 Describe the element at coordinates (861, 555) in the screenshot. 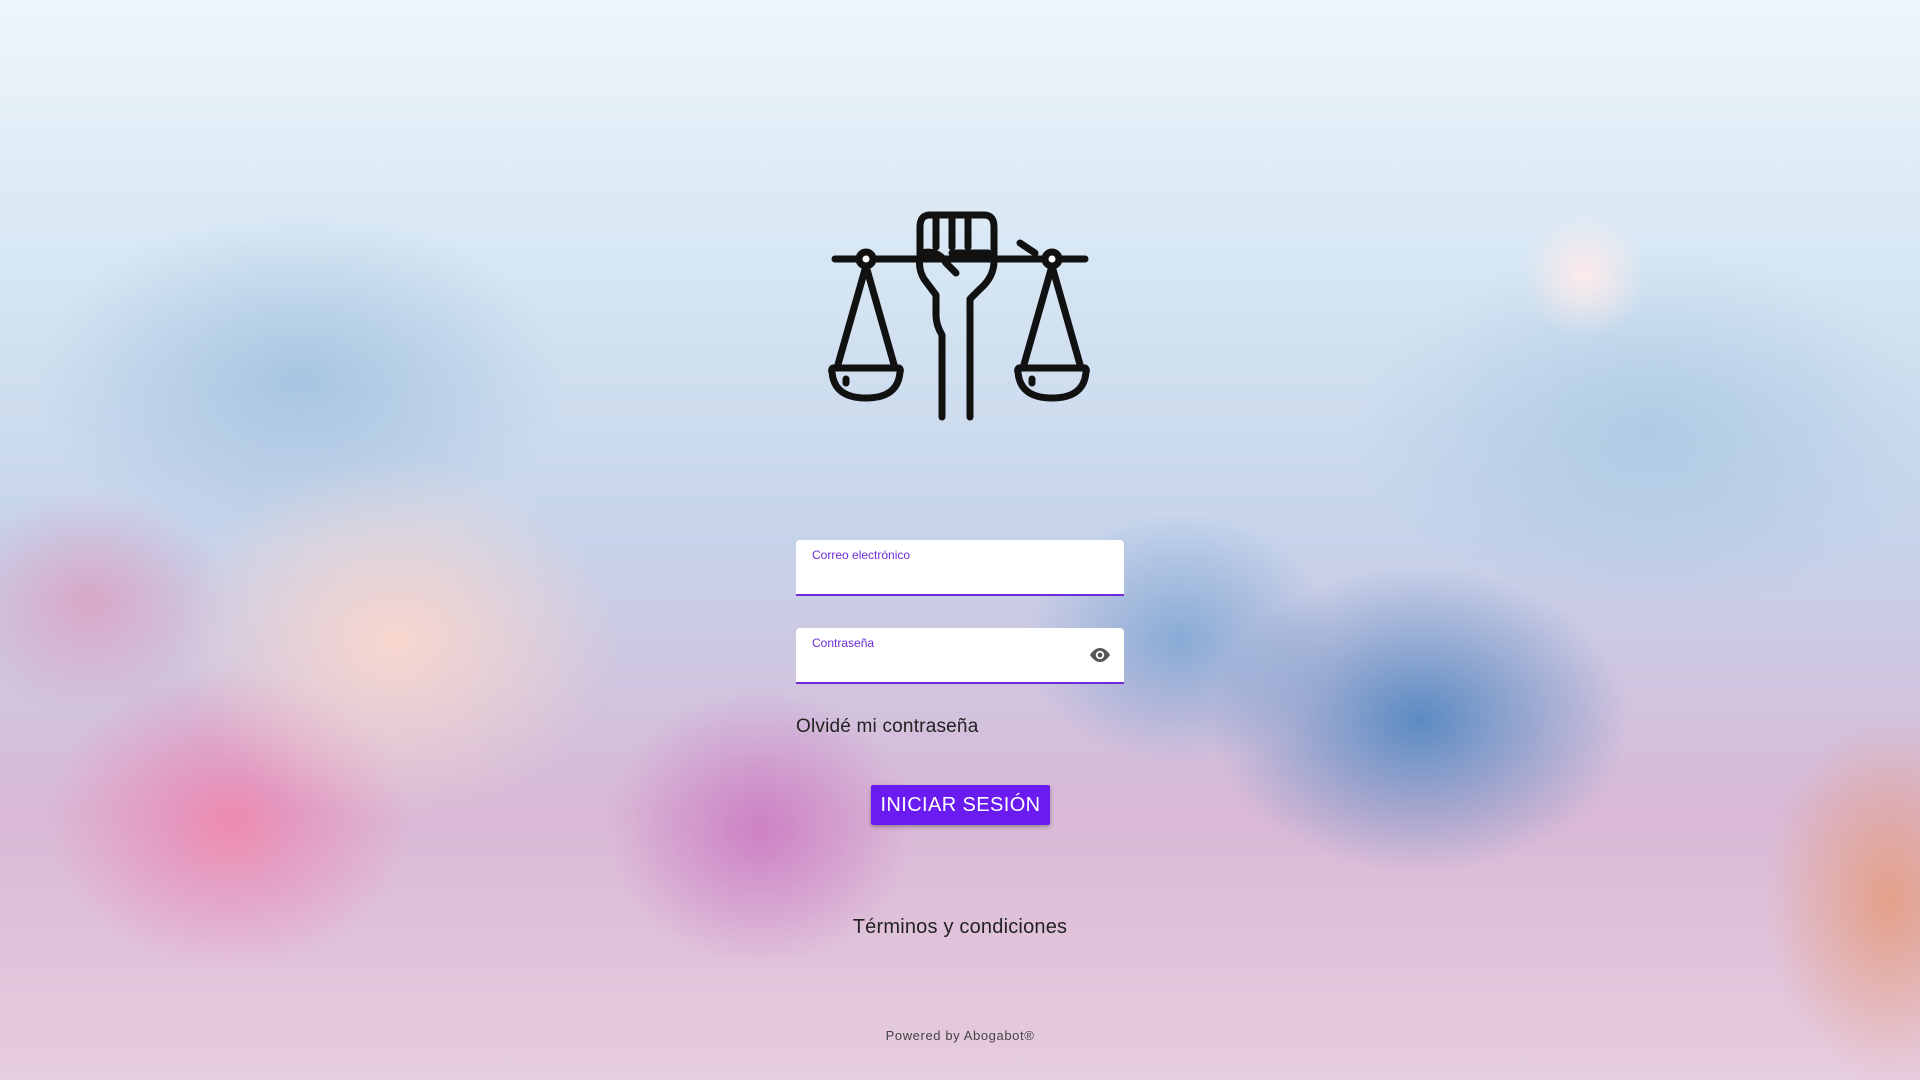

I see `email-label: Correo electrónico` at that location.